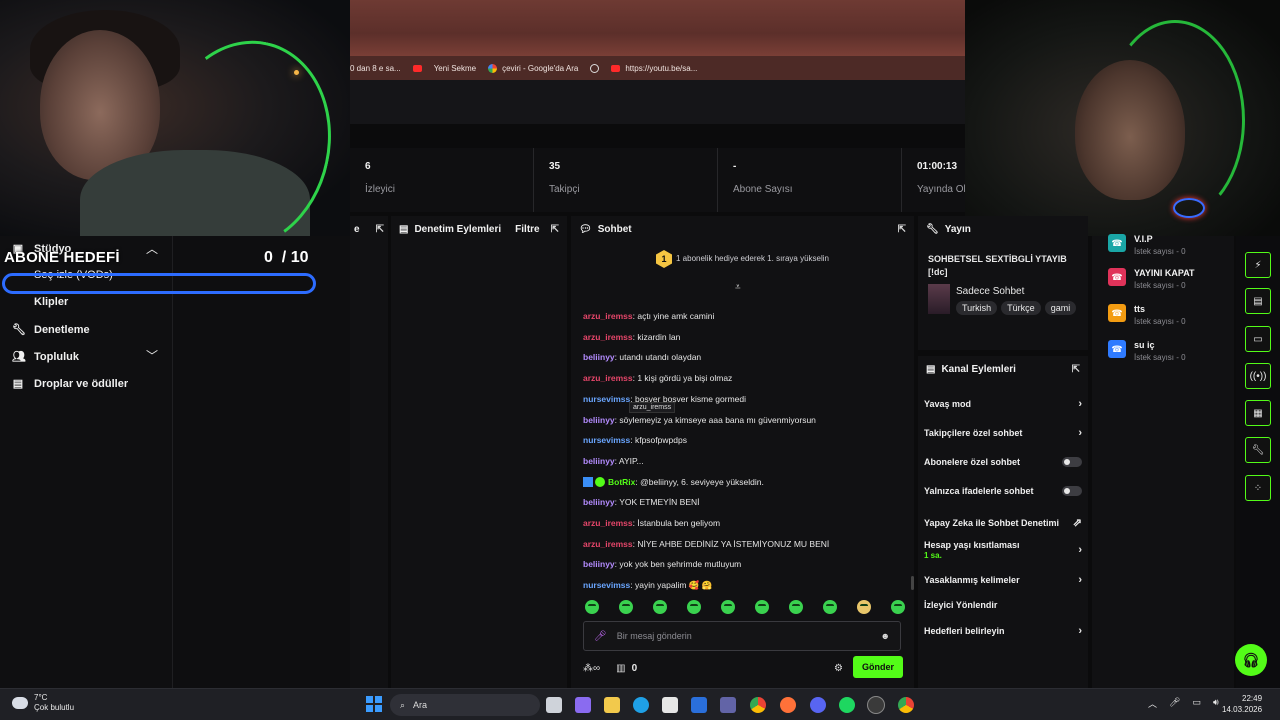 The height and width of the screenshot is (720, 1280). Describe the element at coordinates (758, 705) in the screenshot. I see `chrome-icon` at that location.